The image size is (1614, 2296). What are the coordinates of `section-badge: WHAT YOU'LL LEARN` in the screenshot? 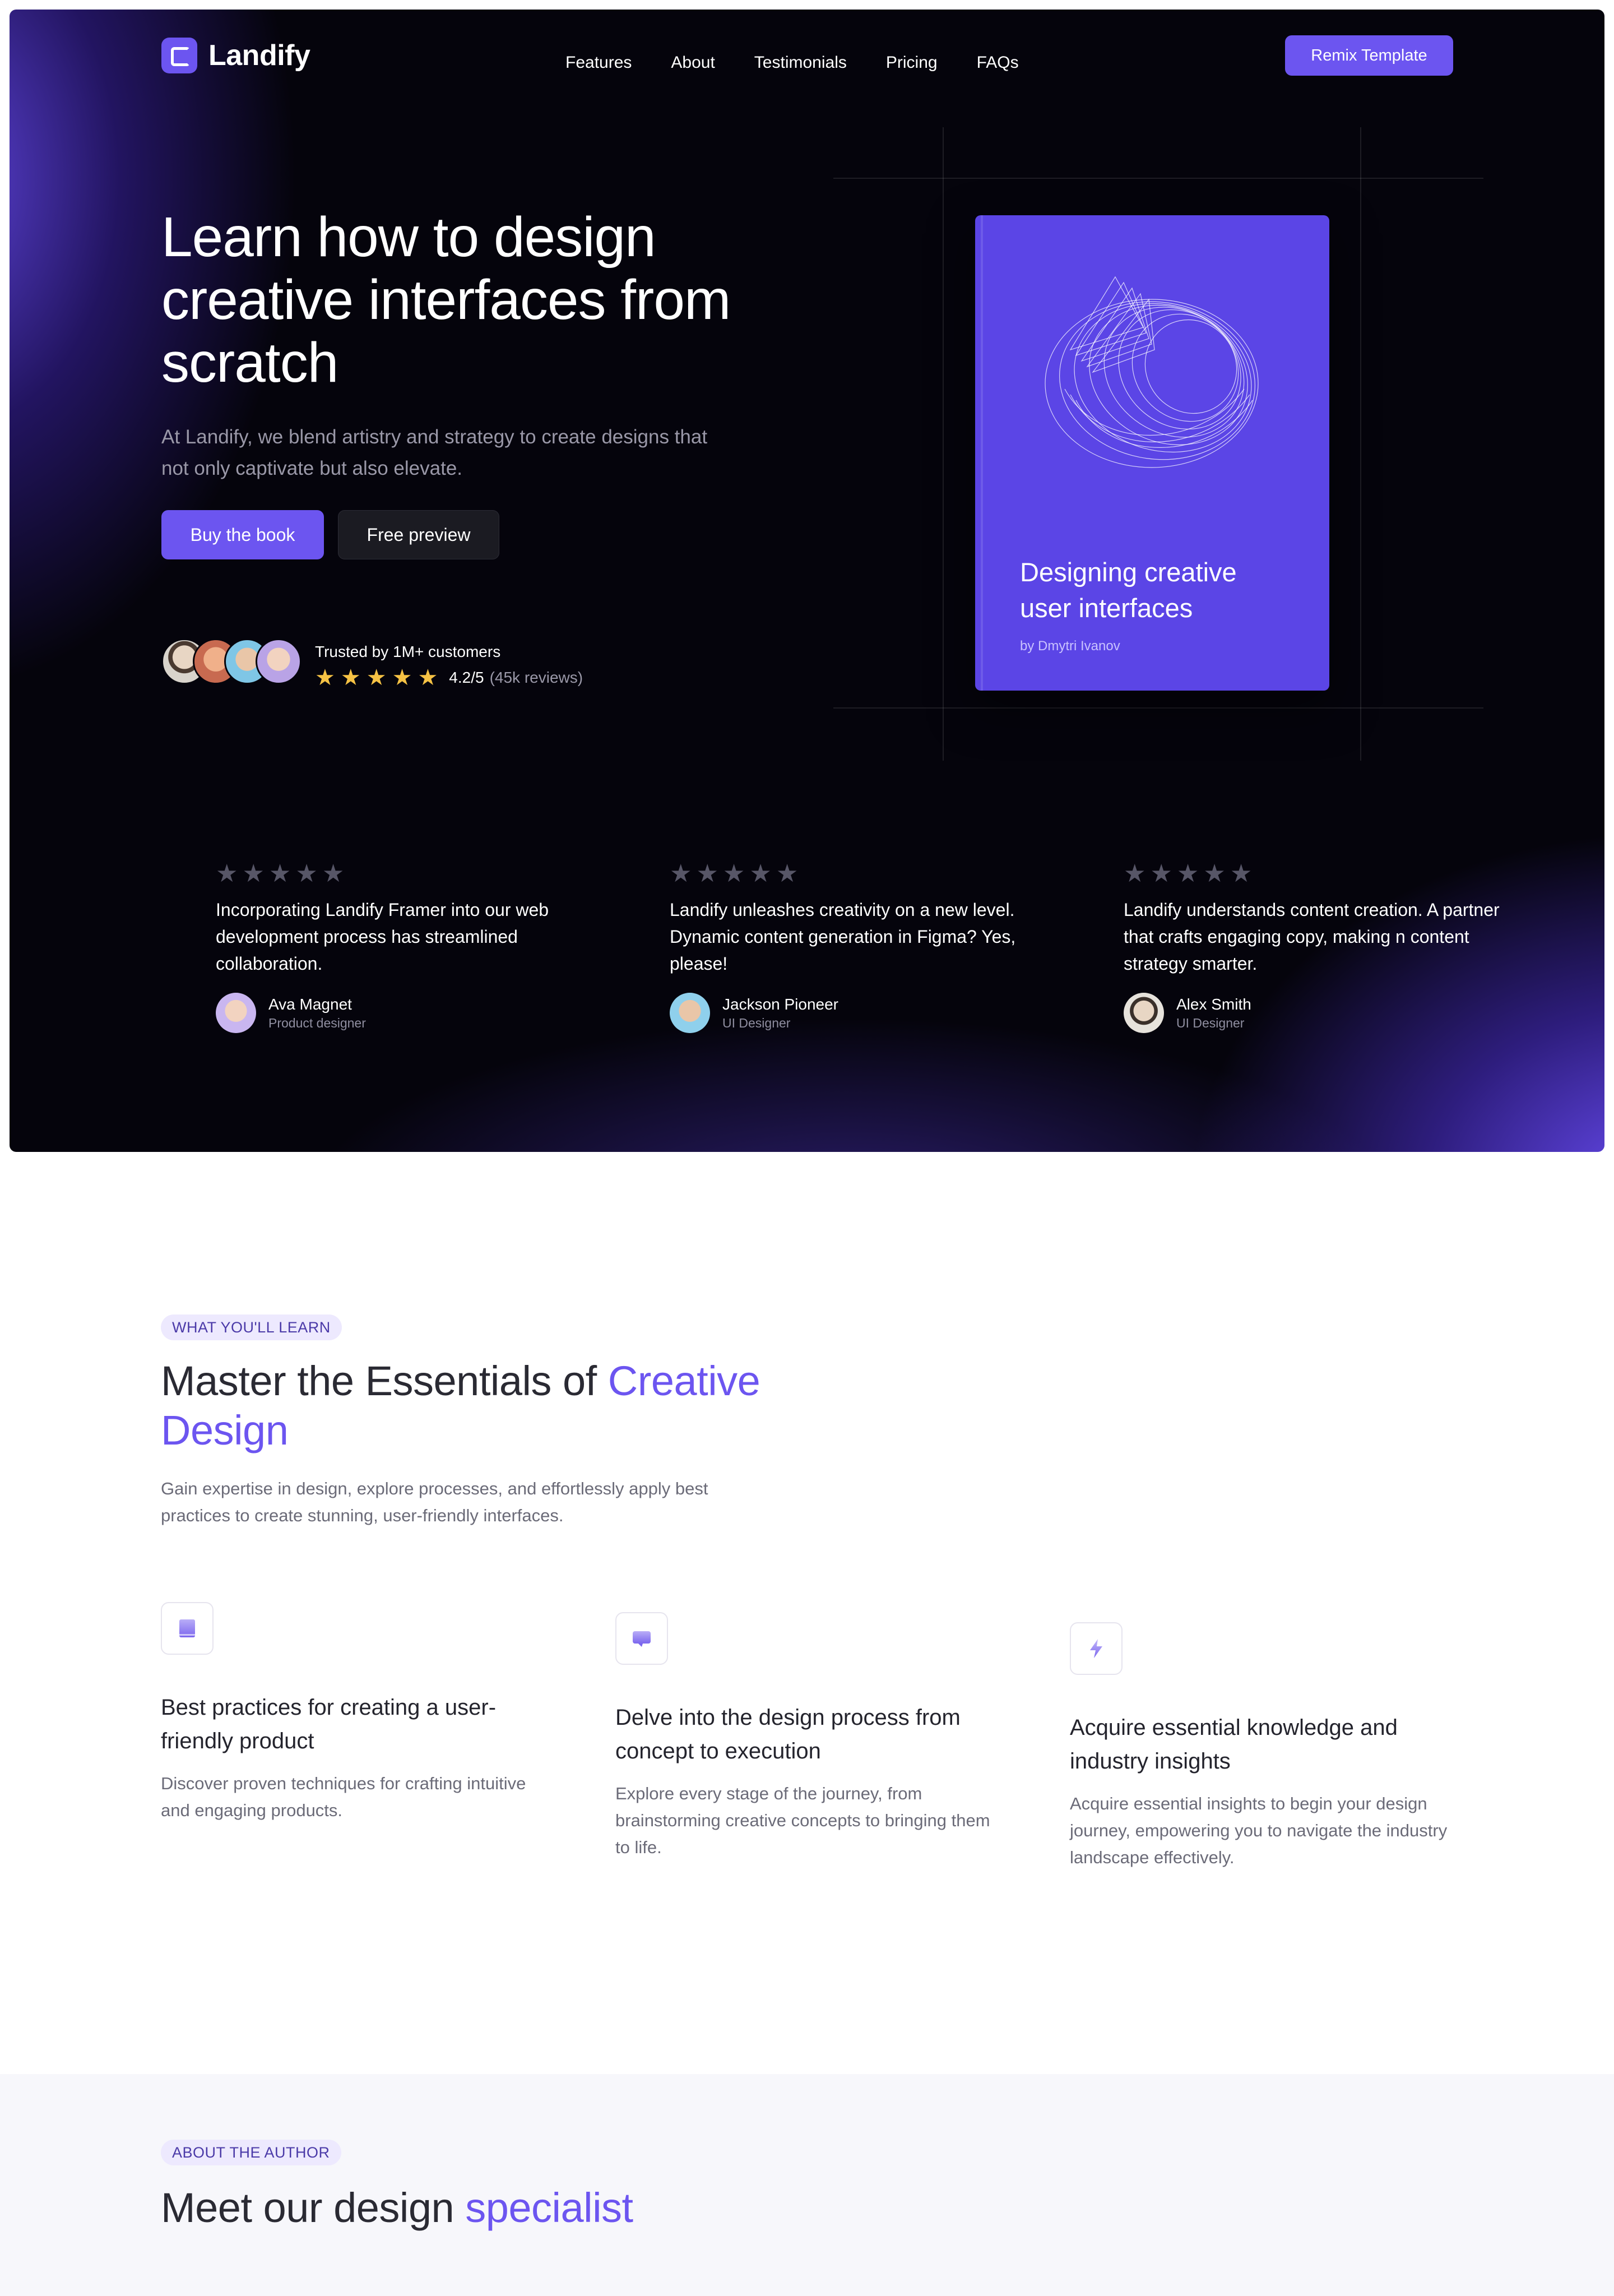 It's located at (251, 1327).